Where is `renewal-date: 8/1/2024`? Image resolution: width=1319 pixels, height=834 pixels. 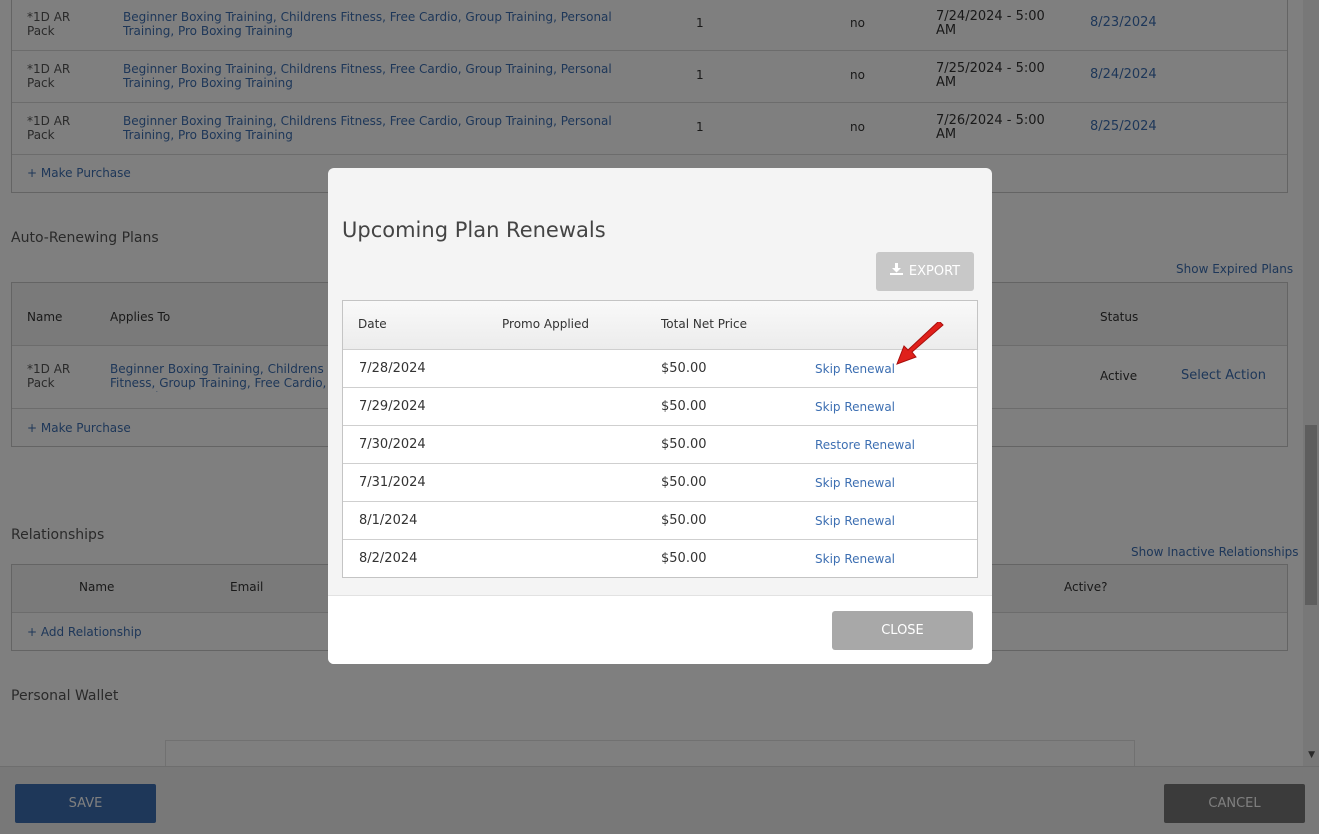 renewal-date: 8/1/2024 is located at coordinates (388, 520).